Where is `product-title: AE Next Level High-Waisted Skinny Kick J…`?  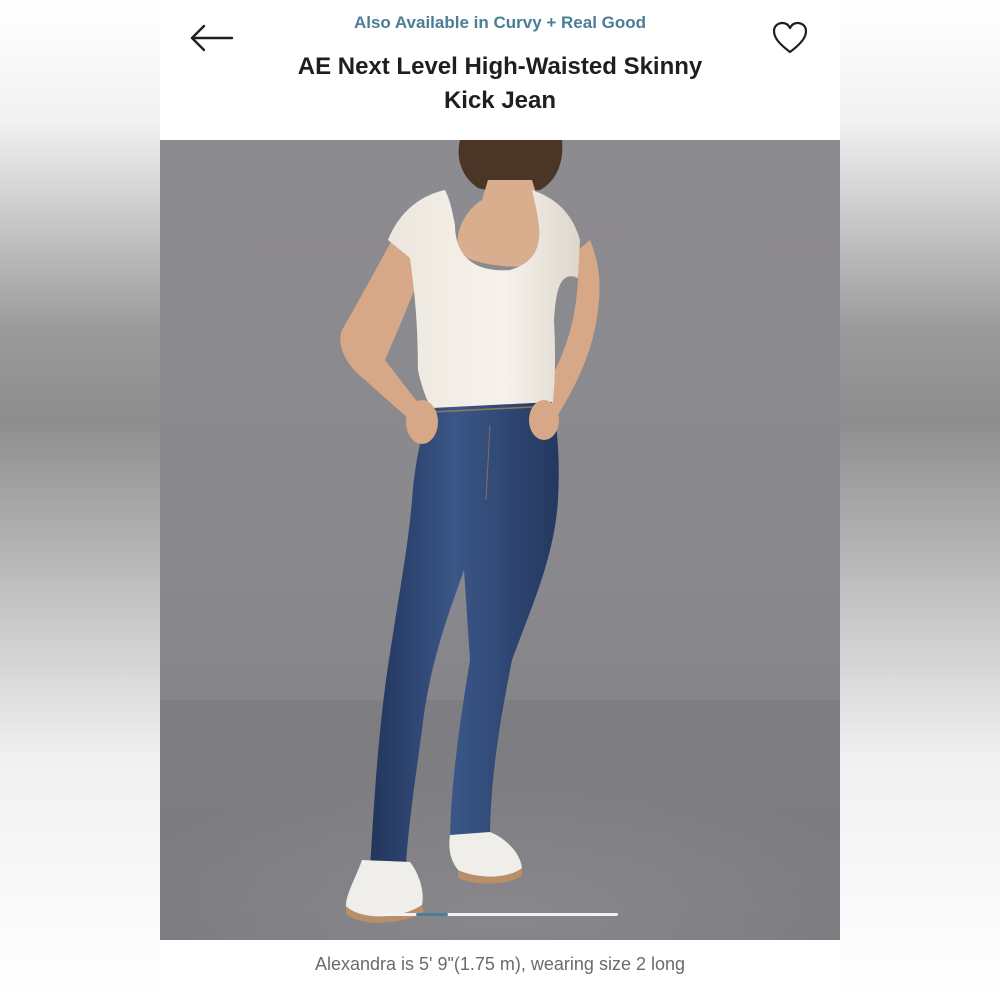 product-title: AE Next Level High-Waisted Skinny Kick J… is located at coordinates (500, 84).